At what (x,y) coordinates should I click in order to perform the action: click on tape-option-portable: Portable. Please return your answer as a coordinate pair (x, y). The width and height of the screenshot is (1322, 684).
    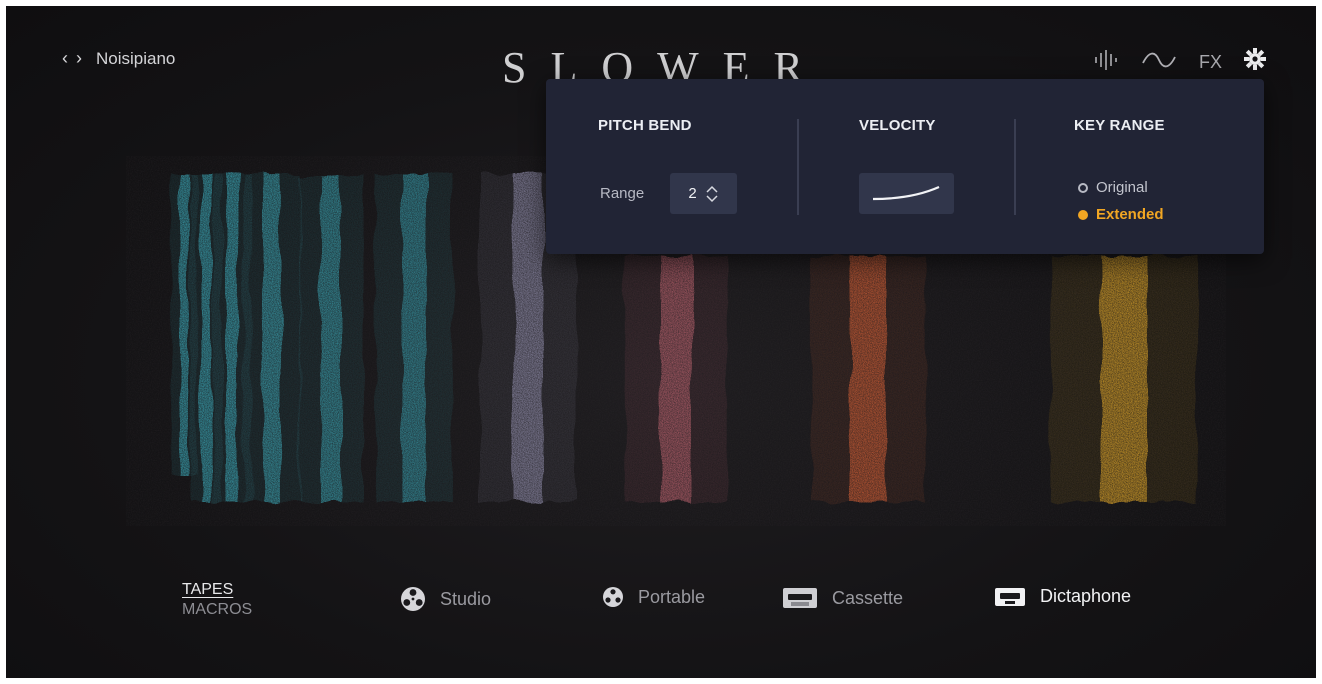
    Looking at the image, I should click on (653, 597).